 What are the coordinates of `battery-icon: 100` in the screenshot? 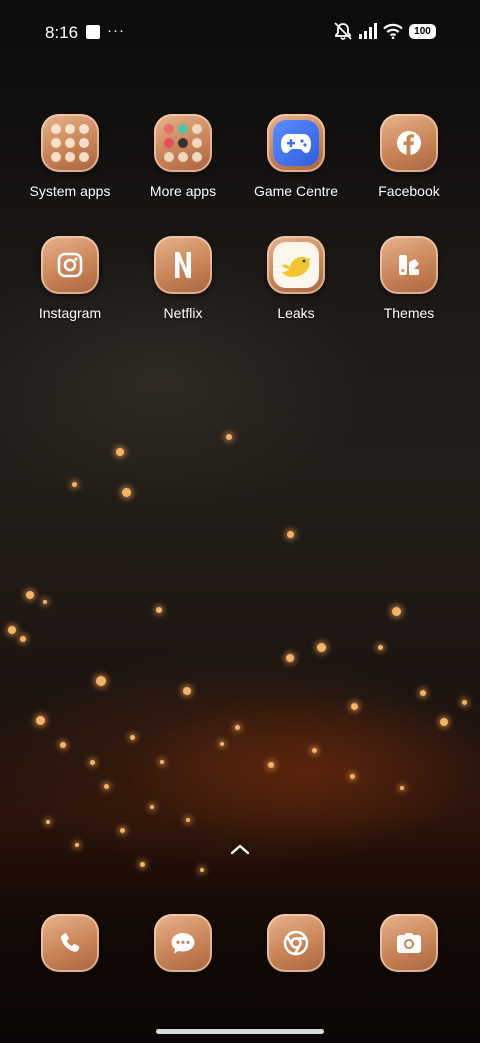 It's located at (422, 31).